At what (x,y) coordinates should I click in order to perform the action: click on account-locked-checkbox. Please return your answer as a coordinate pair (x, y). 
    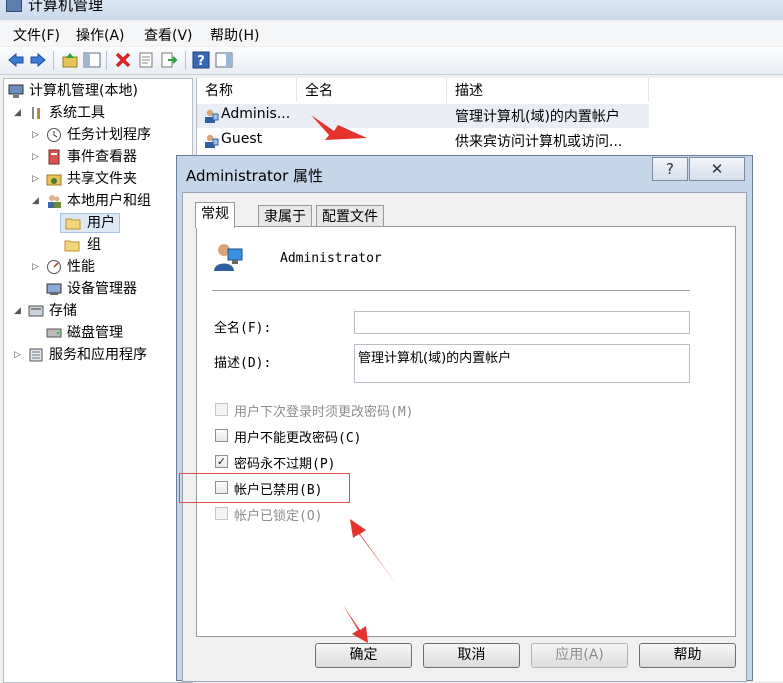
    Looking at the image, I should click on (221, 513).